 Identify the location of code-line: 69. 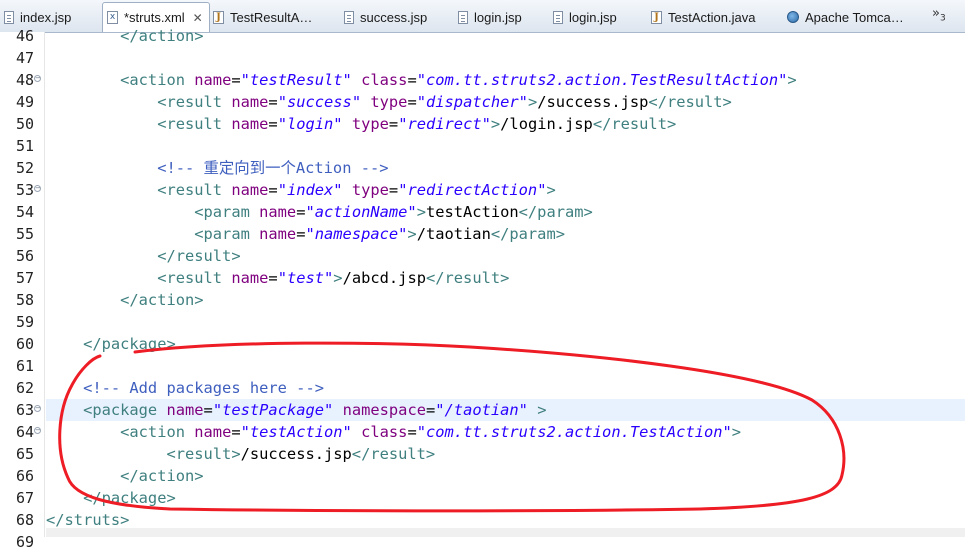
(482, 542).